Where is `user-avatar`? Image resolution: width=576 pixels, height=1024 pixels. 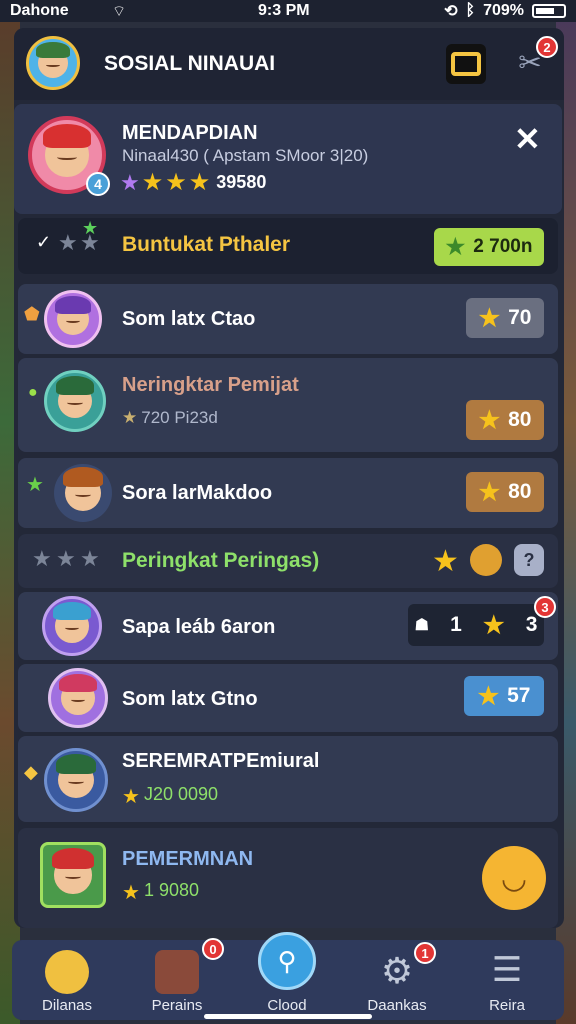 user-avatar is located at coordinates (53, 63).